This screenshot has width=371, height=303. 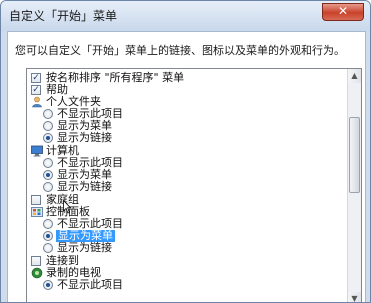 What do you see at coordinates (48, 285) in the screenshot?
I see `recorded-tv-radio-hide` at bounding box center [48, 285].